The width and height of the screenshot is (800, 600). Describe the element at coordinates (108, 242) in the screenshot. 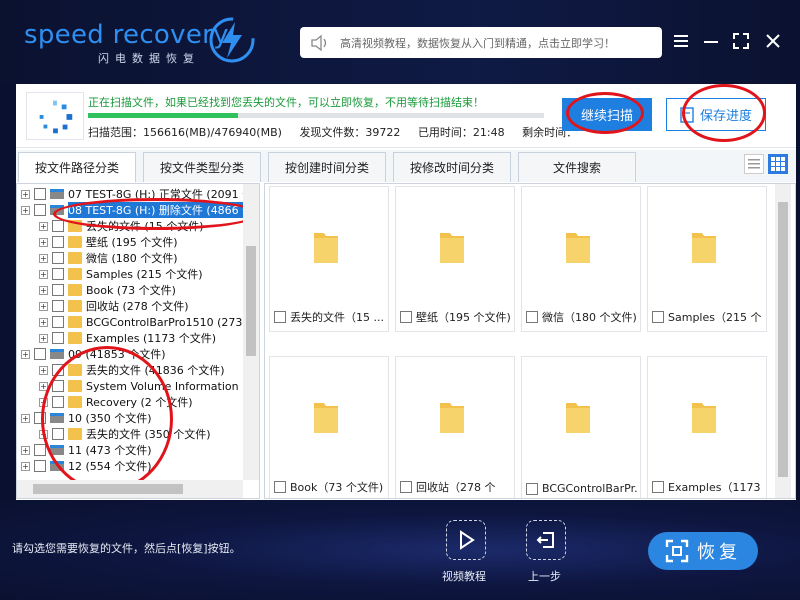

I see `tree-folder-item: + 壁纸 (195 个文件)` at that location.